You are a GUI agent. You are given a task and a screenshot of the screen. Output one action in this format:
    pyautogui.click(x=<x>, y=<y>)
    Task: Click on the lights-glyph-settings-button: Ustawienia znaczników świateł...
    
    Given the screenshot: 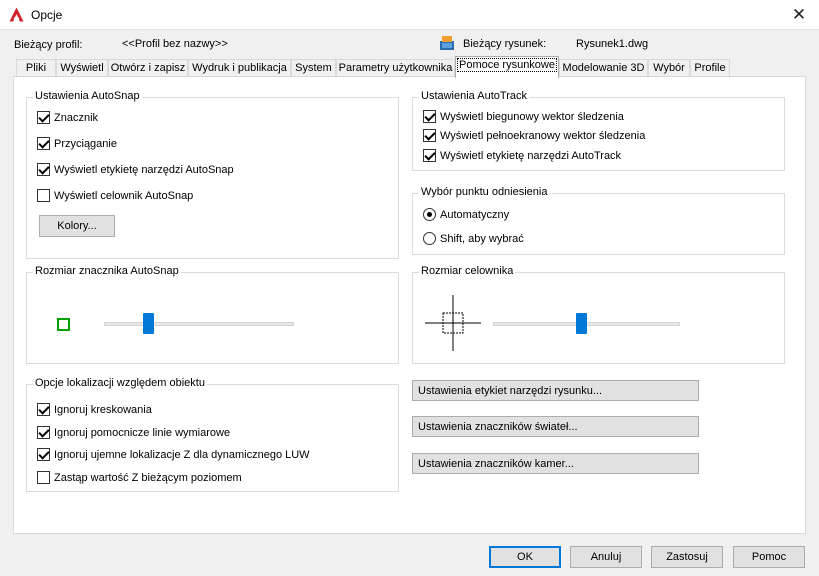 What is the action you would take?
    pyautogui.click(x=555, y=426)
    